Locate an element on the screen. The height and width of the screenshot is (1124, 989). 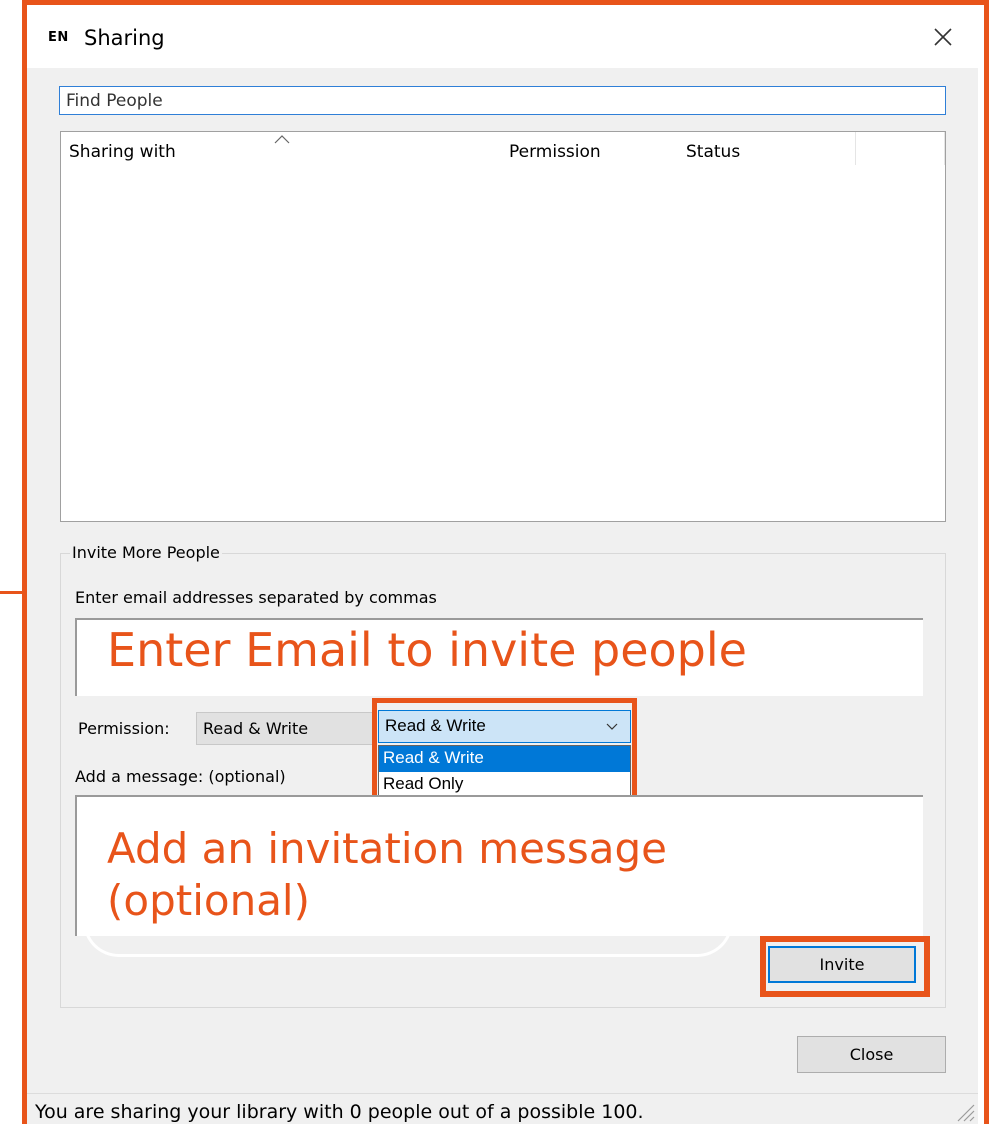
resize-grip-icon is located at coordinates (964, 1111).